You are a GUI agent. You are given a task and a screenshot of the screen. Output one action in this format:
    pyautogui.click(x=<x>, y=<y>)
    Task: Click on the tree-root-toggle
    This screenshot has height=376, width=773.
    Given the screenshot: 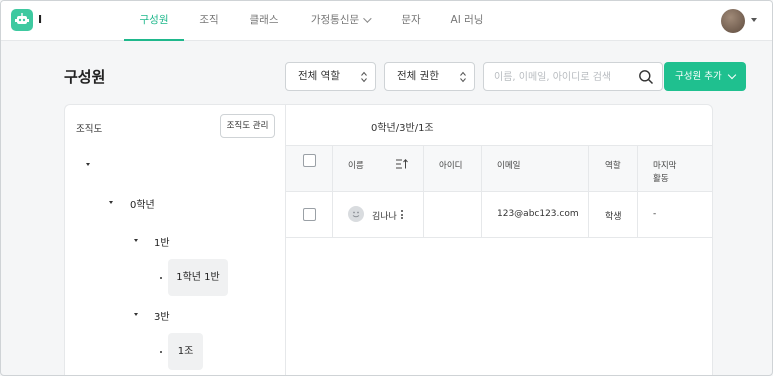 What is the action you would take?
    pyautogui.click(x=88, y=164)
    